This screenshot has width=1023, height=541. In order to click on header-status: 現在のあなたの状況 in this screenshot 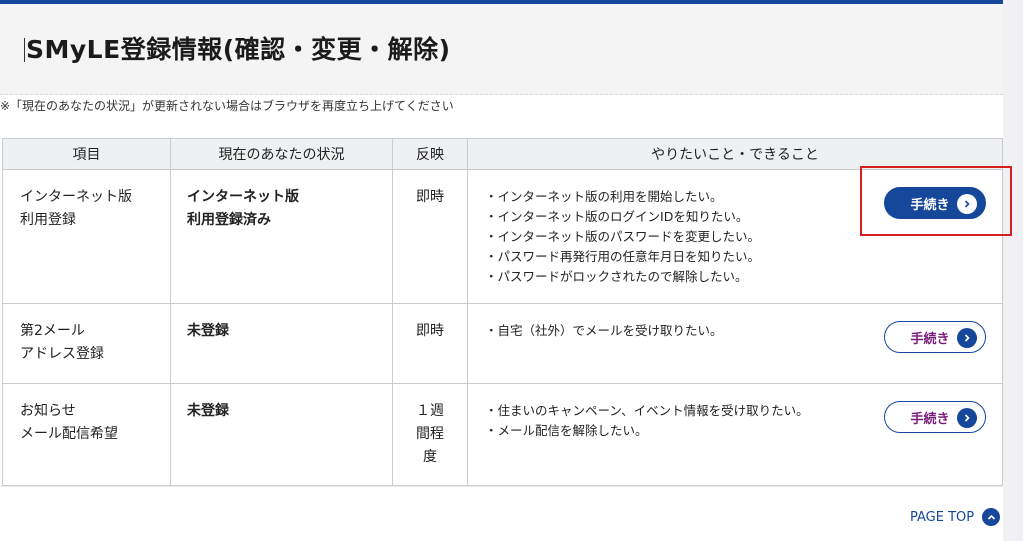, I will do `click(281, 154)`.